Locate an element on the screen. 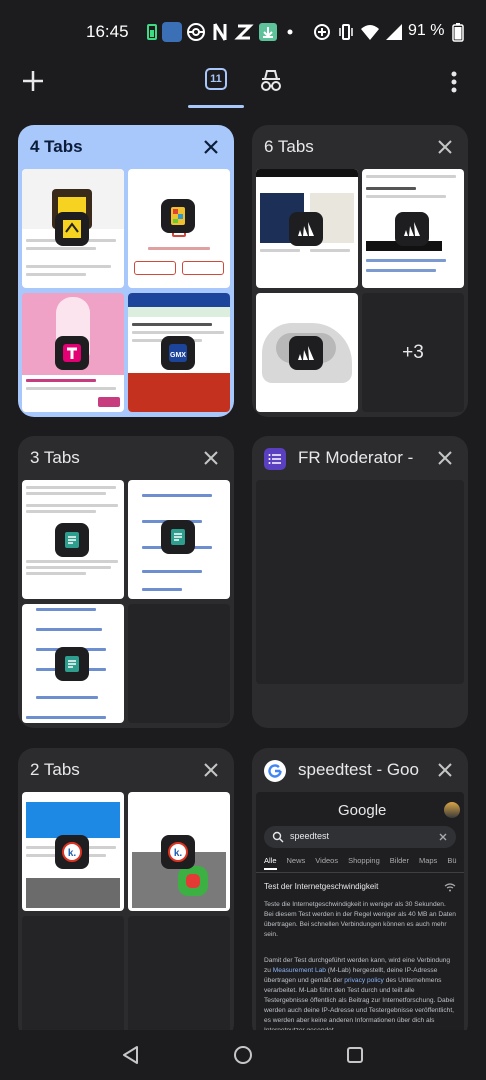 This screenshot has width=486, height=1080. search-tab: Bü is located at coordinates (452, 860).